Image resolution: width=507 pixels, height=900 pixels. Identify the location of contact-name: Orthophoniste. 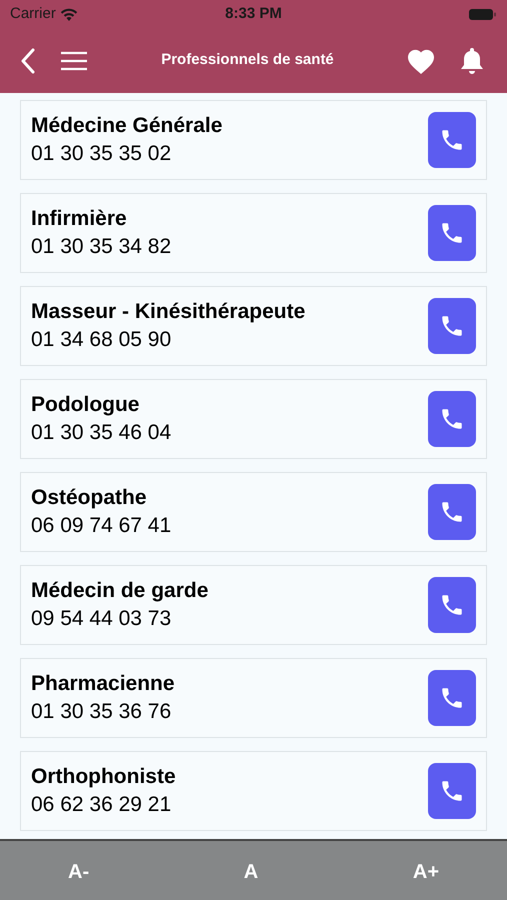
(104, 777).